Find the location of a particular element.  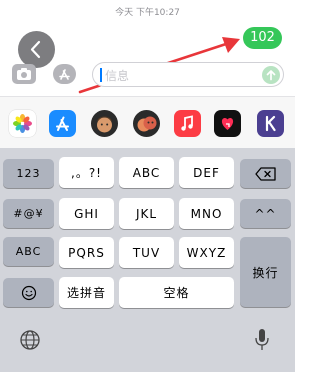

chevron-left-icon is located at coordinates (35, 49).